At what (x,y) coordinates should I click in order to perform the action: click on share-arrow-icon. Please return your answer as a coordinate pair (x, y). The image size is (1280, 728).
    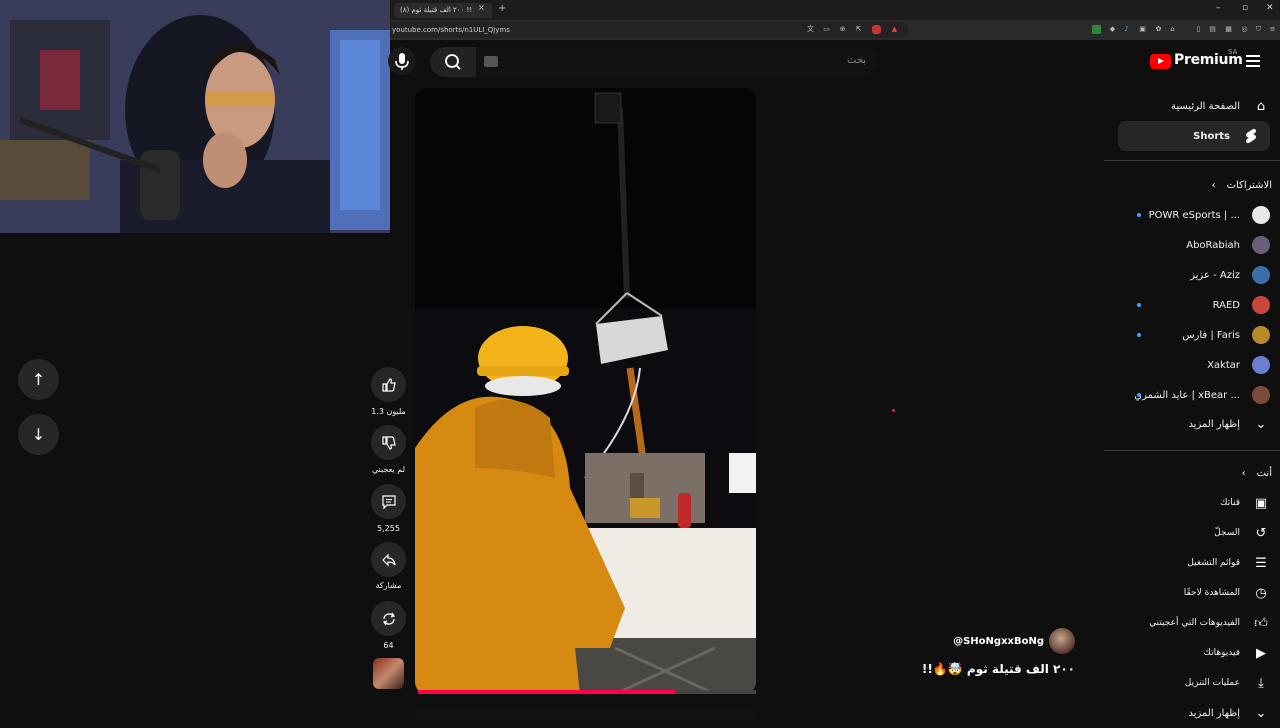
    Looking at the image, I should click on (388, 559).